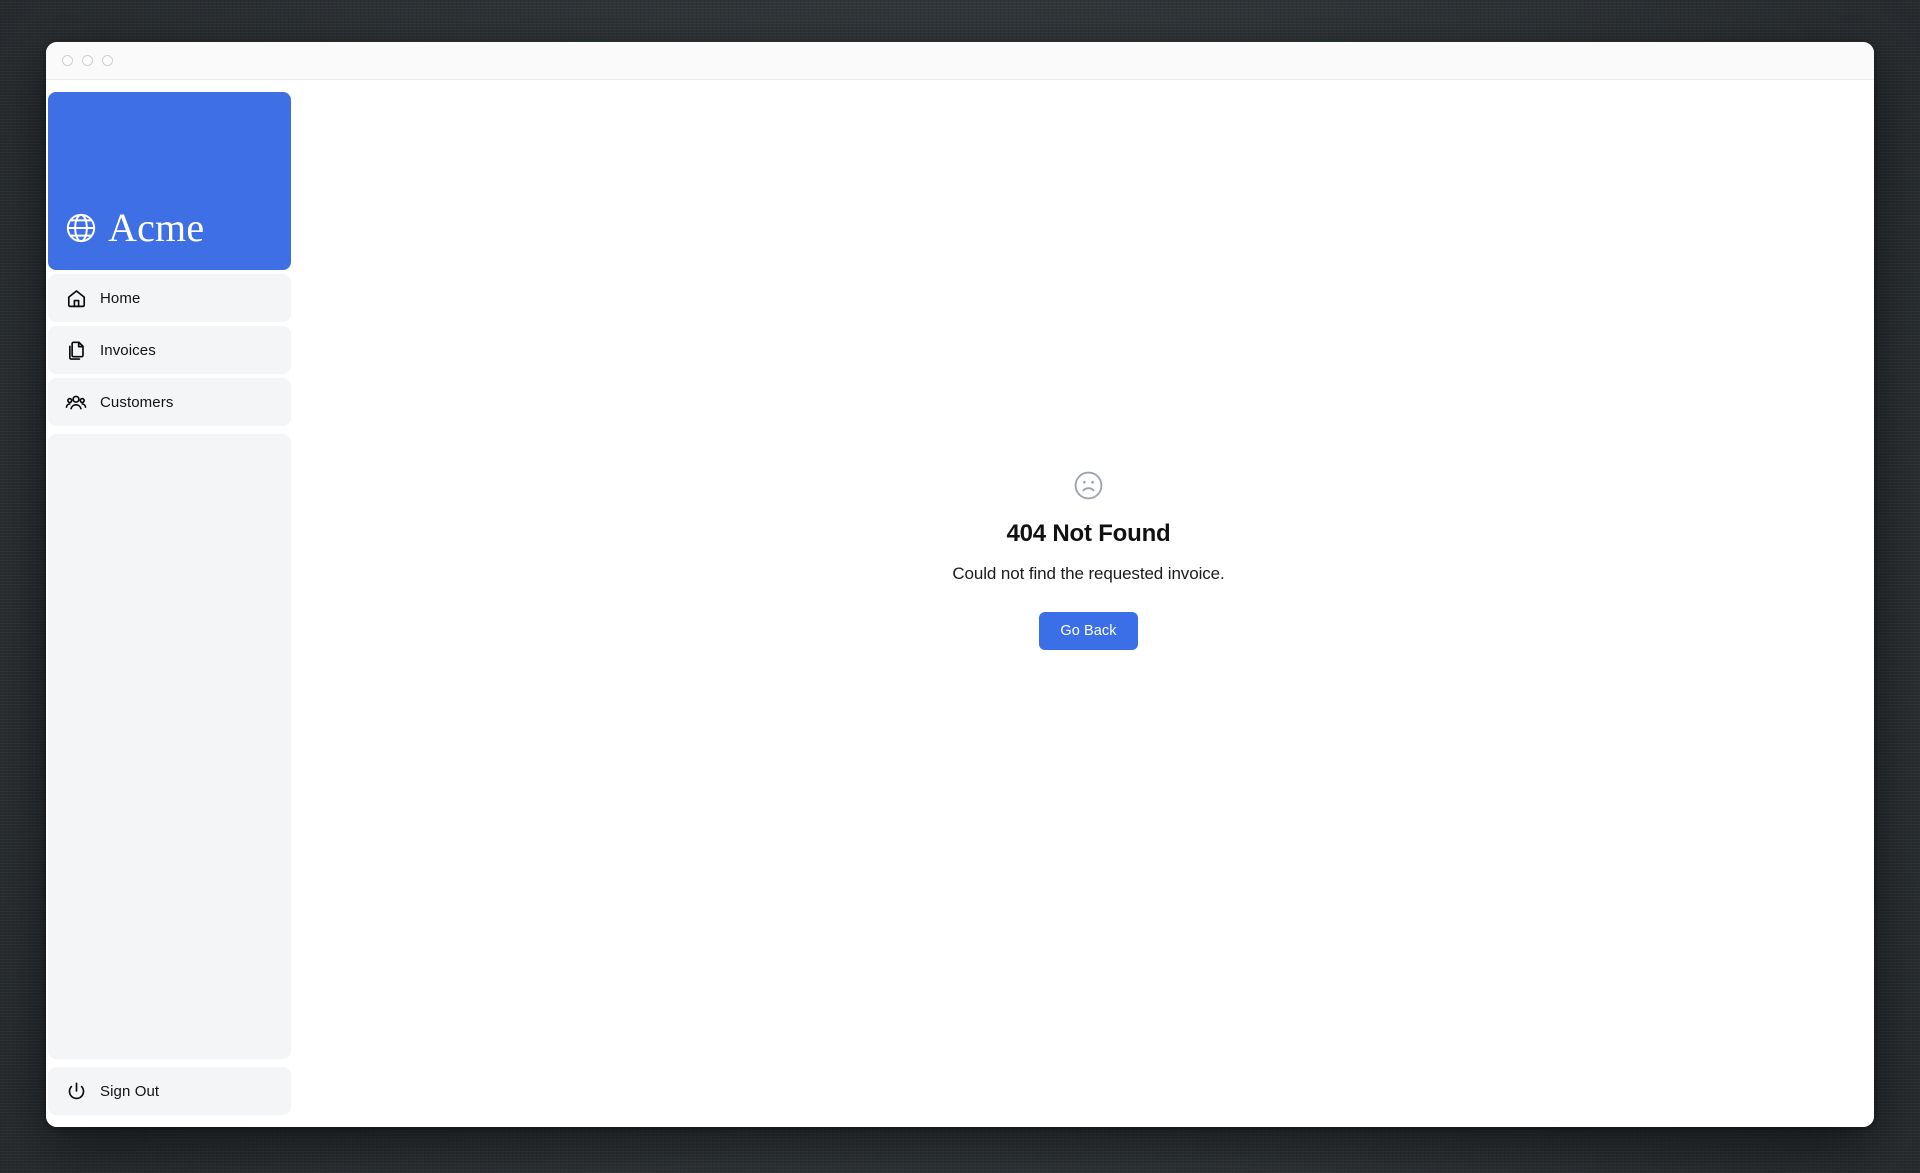  Describe the element at coordinates (107, 60) in the screenshot. I see `maximize-window-button` at that location.